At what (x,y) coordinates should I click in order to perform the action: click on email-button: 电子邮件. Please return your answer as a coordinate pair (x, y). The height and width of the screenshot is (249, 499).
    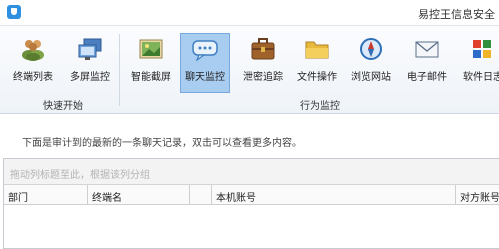
    Looking at the image, I should click on (427, 63).